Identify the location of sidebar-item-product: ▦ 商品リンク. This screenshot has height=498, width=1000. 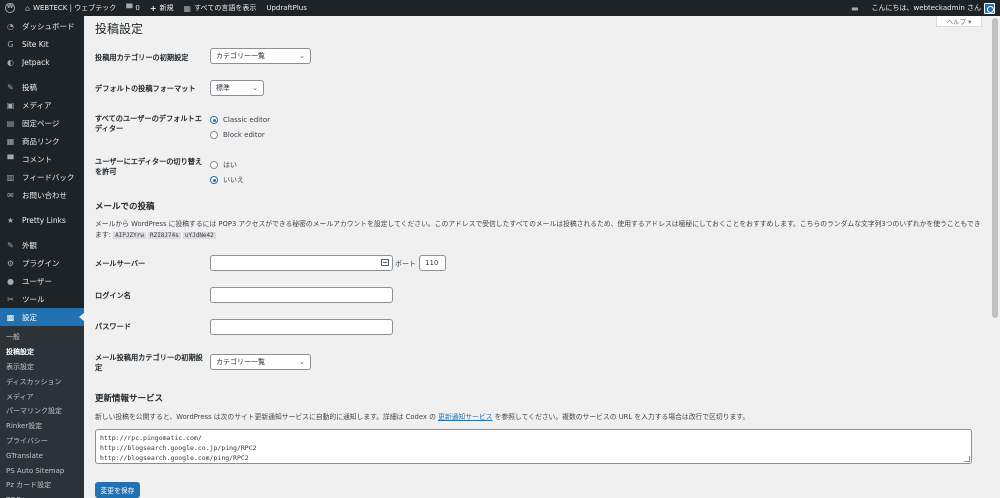
(42, 141).